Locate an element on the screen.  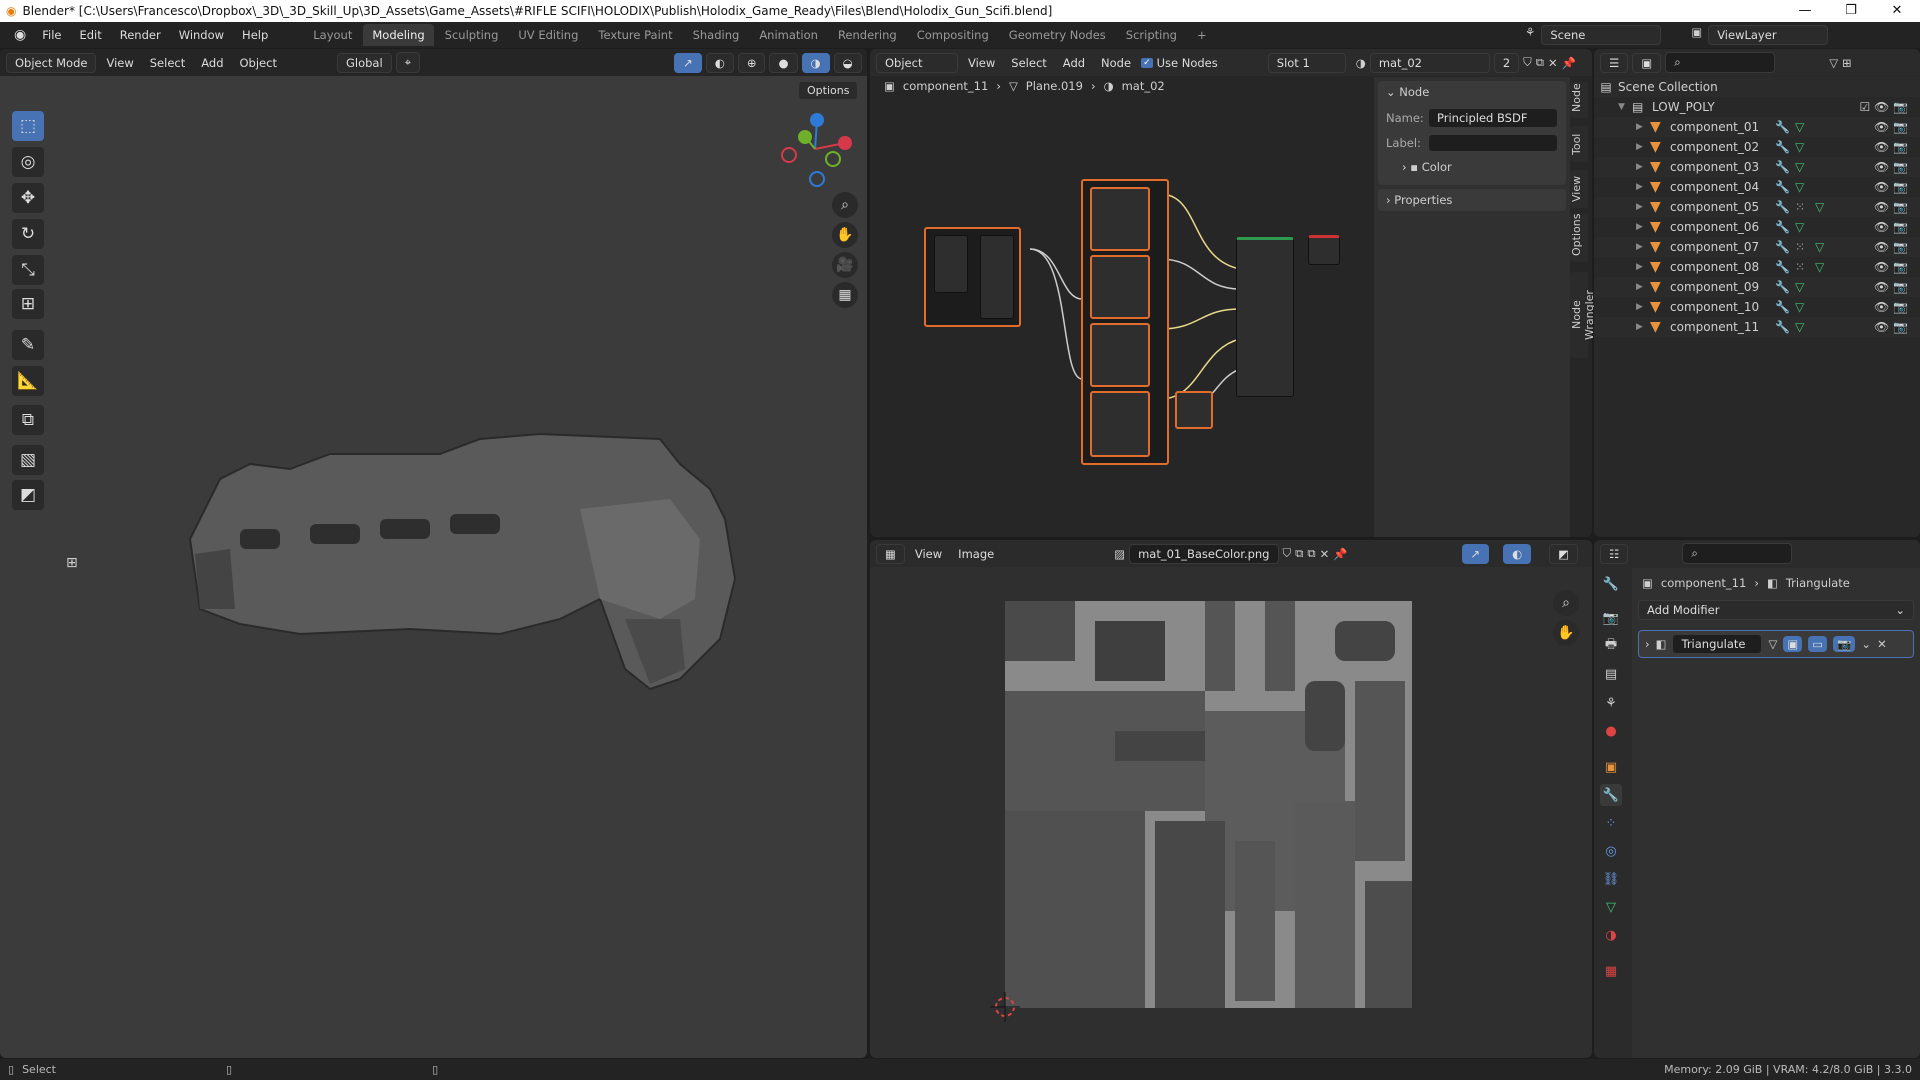
color-subpanel: › ▪ Color is located at coordinates (1472, 167).